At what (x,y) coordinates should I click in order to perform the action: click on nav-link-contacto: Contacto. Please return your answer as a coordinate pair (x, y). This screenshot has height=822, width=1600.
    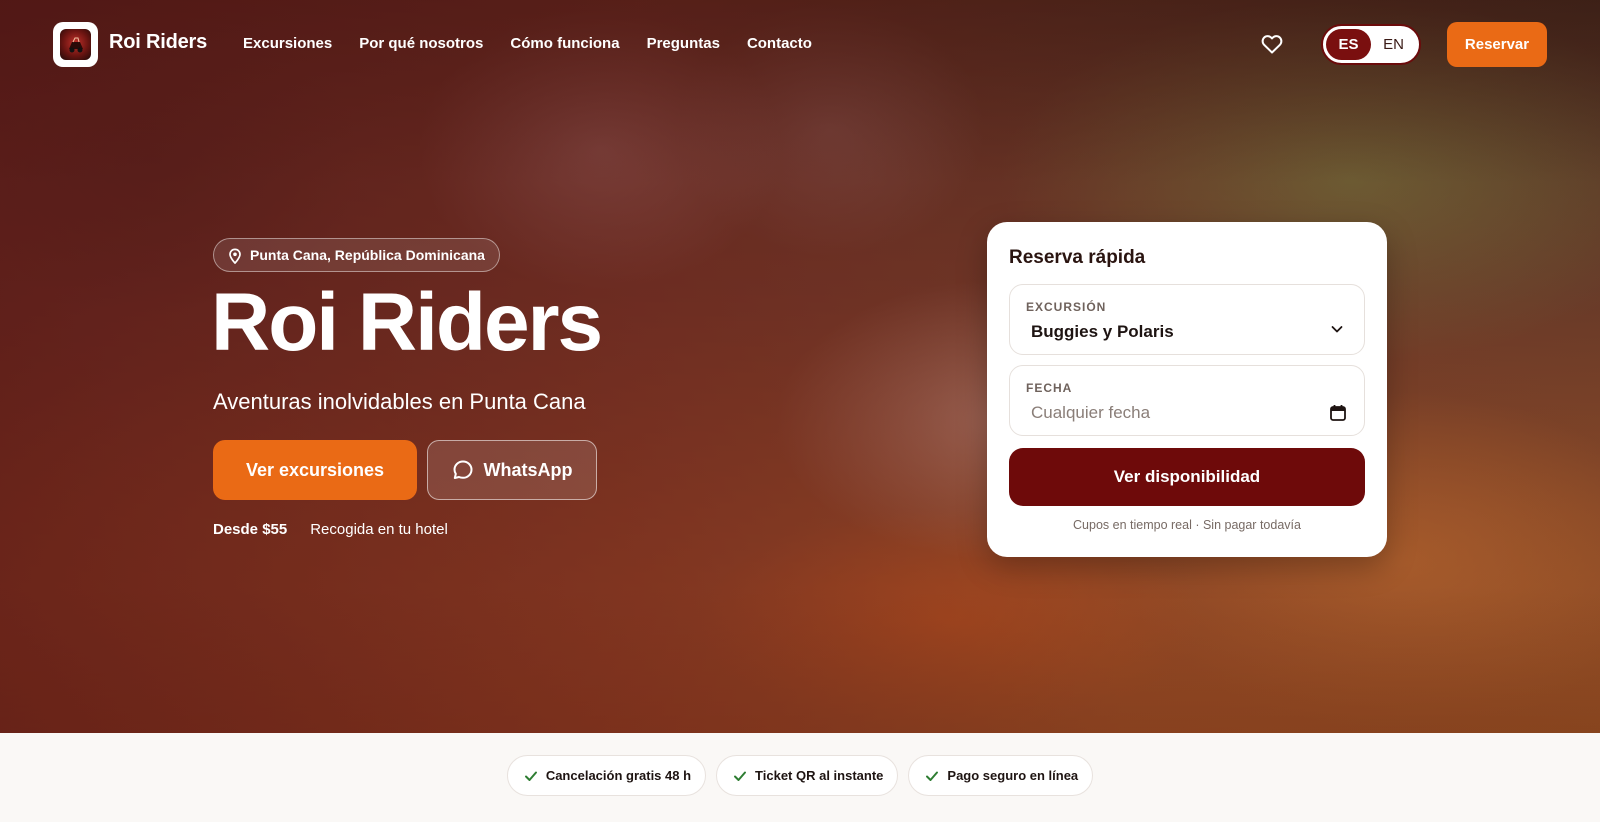
    Looking at the image, I should click on (779, 43).